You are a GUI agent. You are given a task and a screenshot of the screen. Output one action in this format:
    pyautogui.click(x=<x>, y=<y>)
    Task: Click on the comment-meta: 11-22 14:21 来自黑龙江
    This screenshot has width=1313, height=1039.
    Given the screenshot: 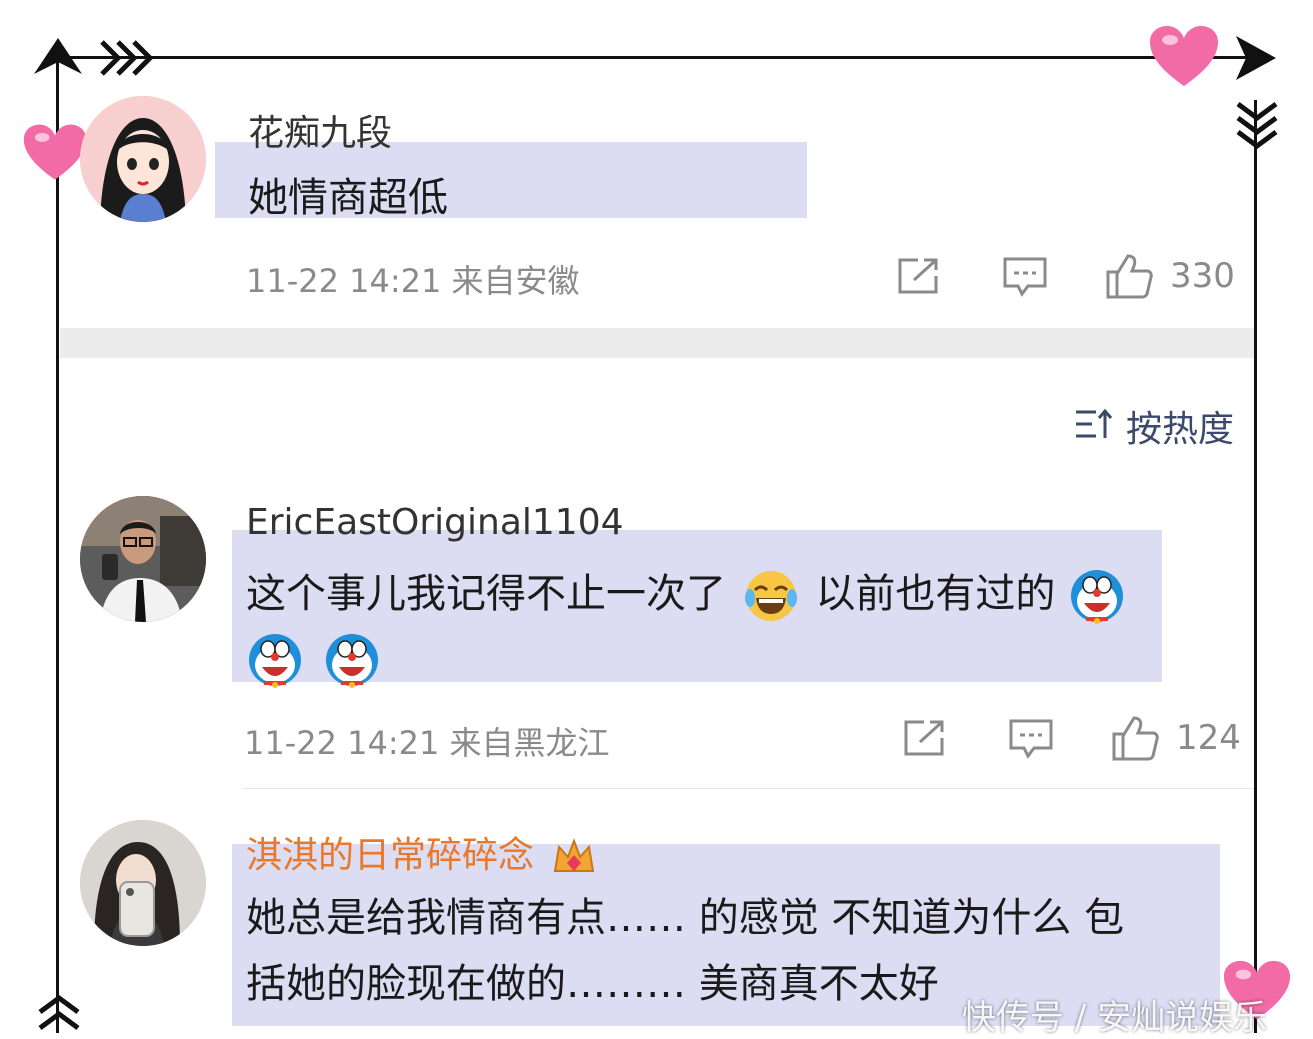 What is the action you would take?
    pyautogui.click(x=427, y=743)
    